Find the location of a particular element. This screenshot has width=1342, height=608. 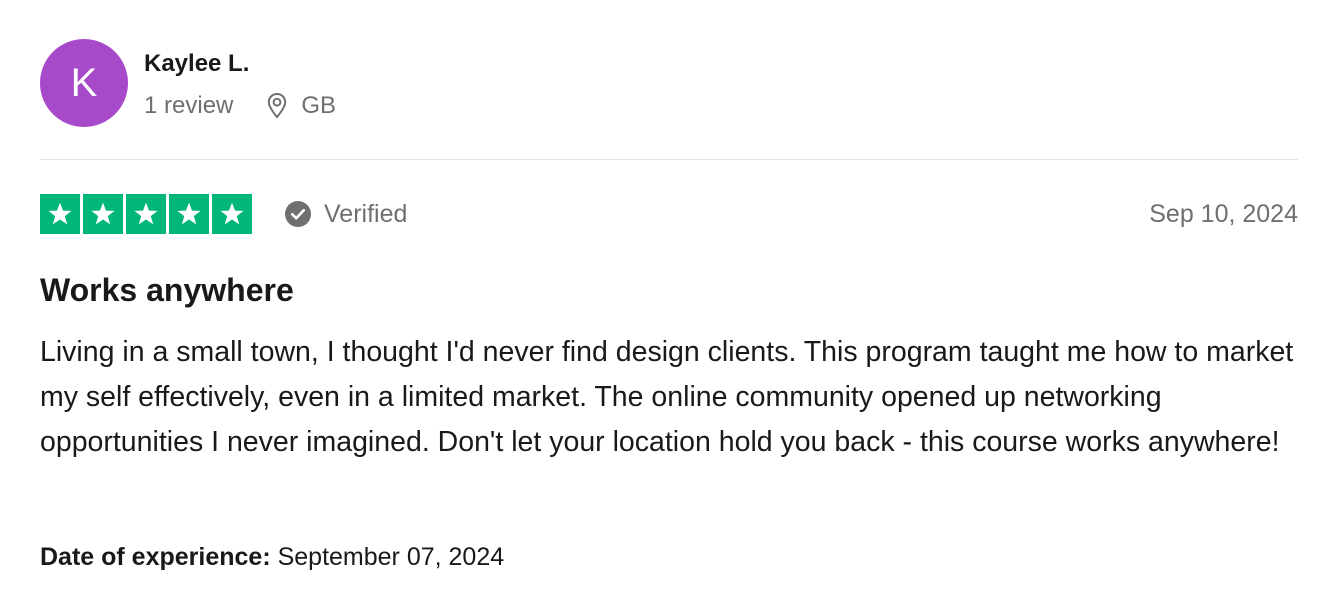

experience-date: September 07, 2024 is located at coordinates (391, 557).